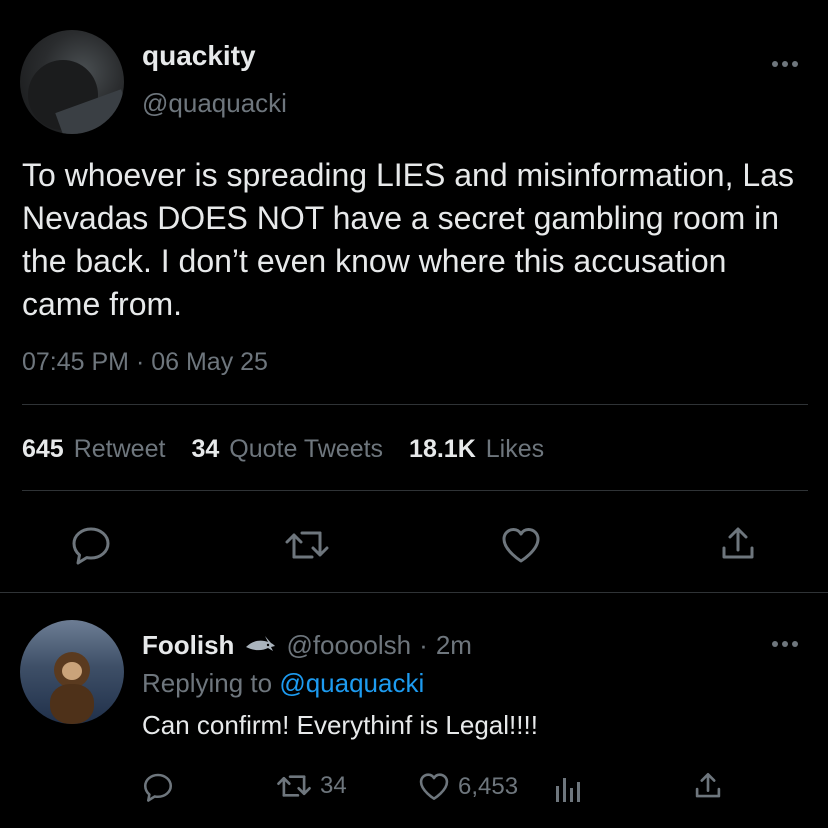  Describe the element at coordinates (43, 449) in the screenshot. I see `retweets-count: 645` at that location.